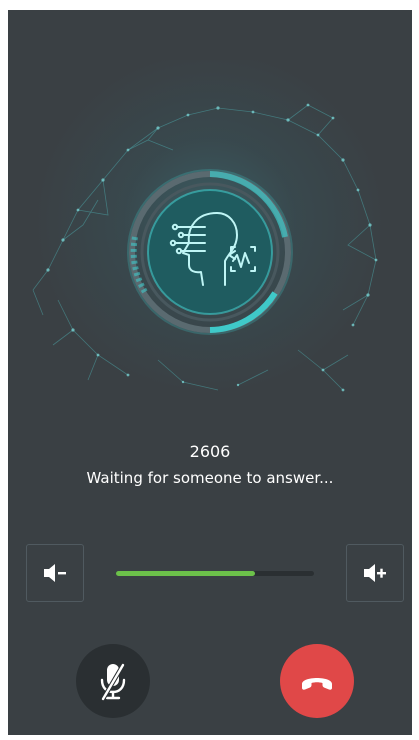 The height and width of the screenshot is (740, 419). I want to click on volume-up-button, so click(375, 573).